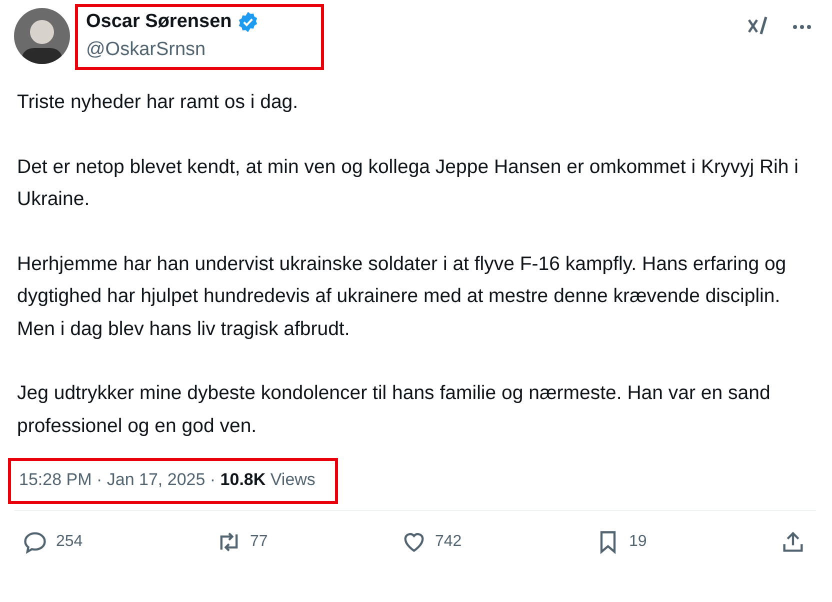  I want to click on tweet-paragraph: Jeg udtrykker mine dybeste kondolencer til hans familie og nærmeste. Han var en sand professionel og en god ven., so click(394, 409).